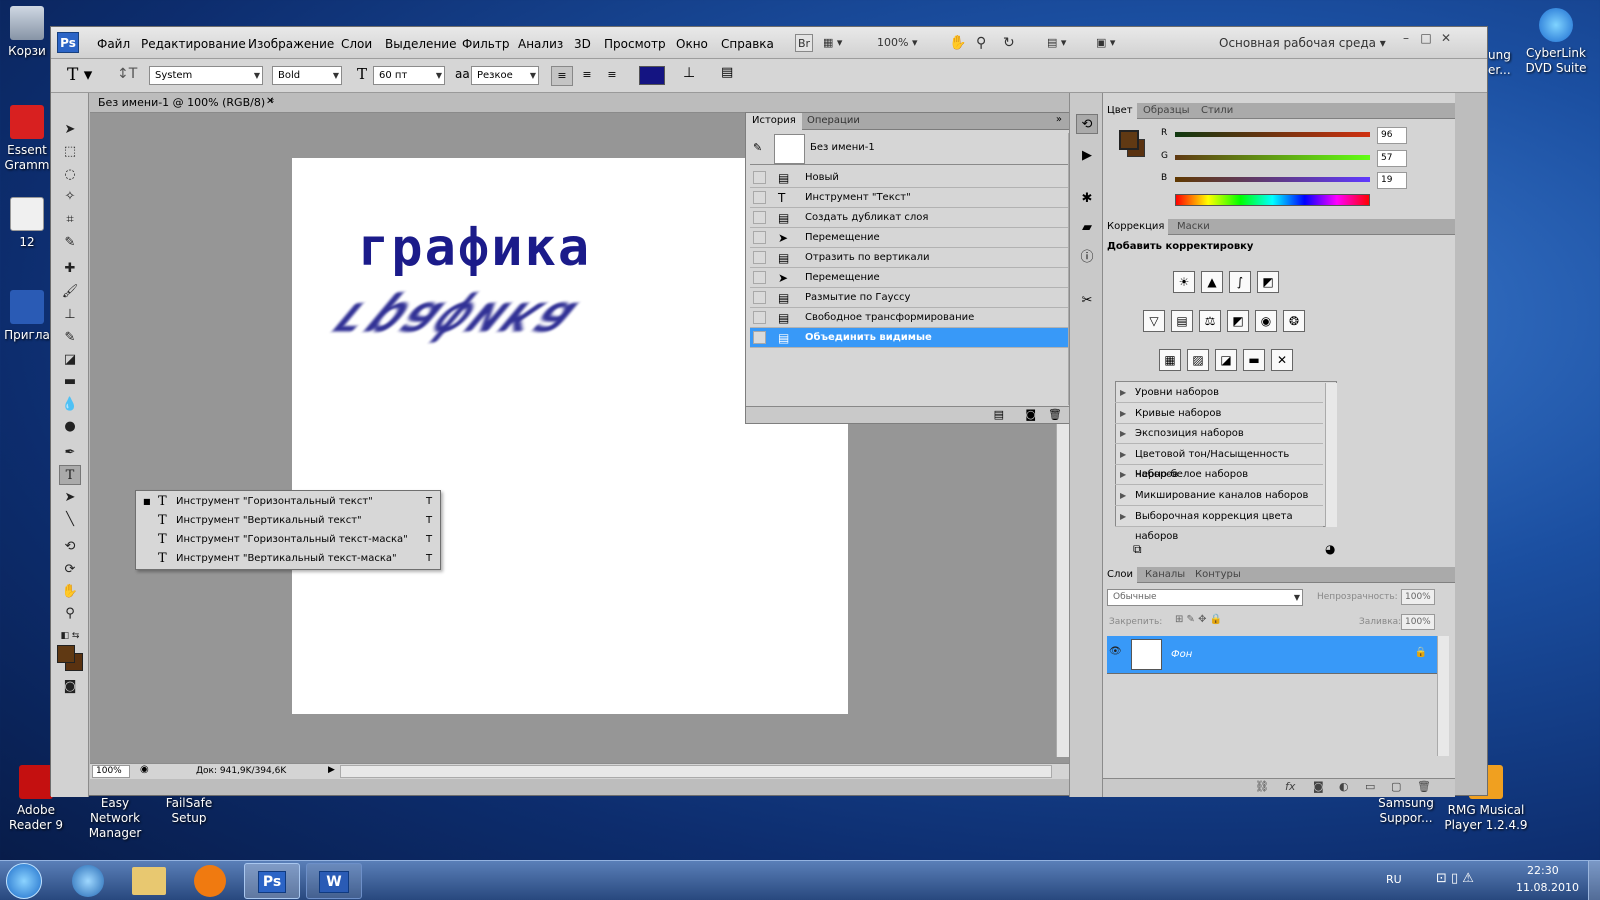 This screenshot has height=900, width=1600. I want to click on tab-paths: Контуры, so click(1218, 575).